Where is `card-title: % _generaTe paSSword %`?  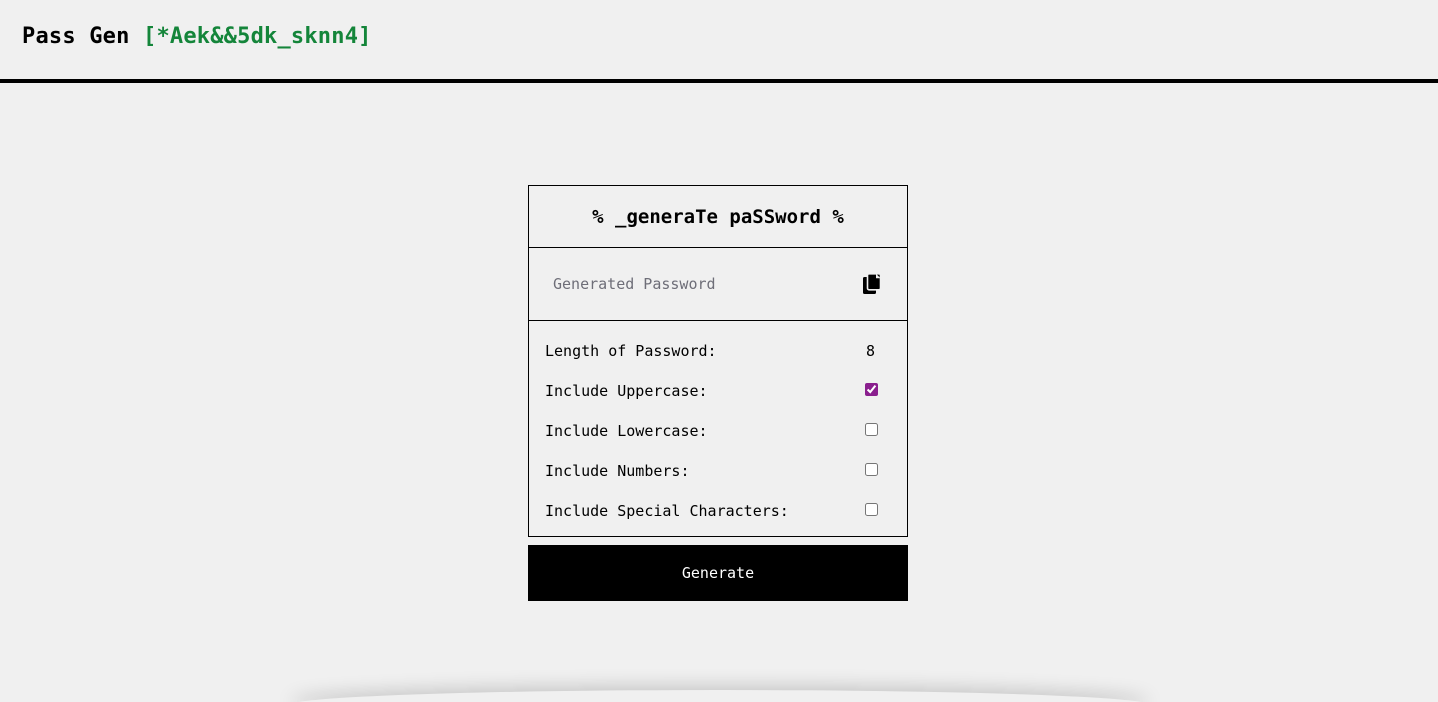
card-title: % _generaTe paSSword % is located at coordinates (718, 217).